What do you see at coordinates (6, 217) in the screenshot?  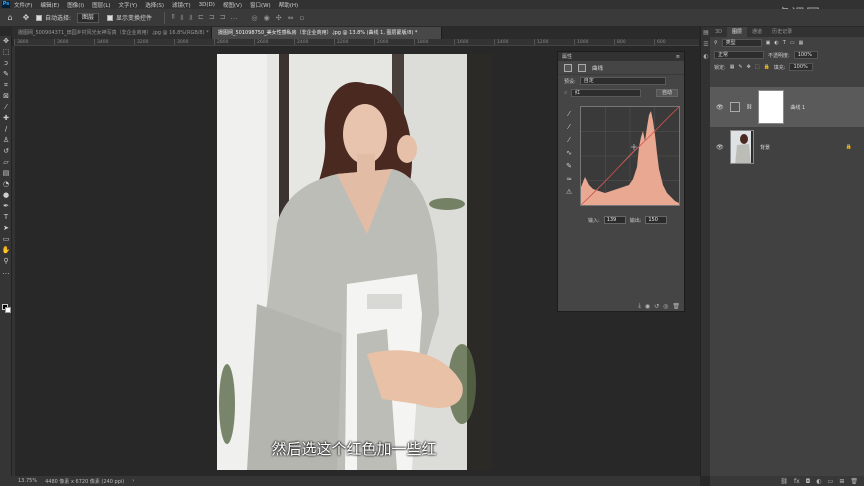 I see `type-icon: T` at bounding box center [6, 217].